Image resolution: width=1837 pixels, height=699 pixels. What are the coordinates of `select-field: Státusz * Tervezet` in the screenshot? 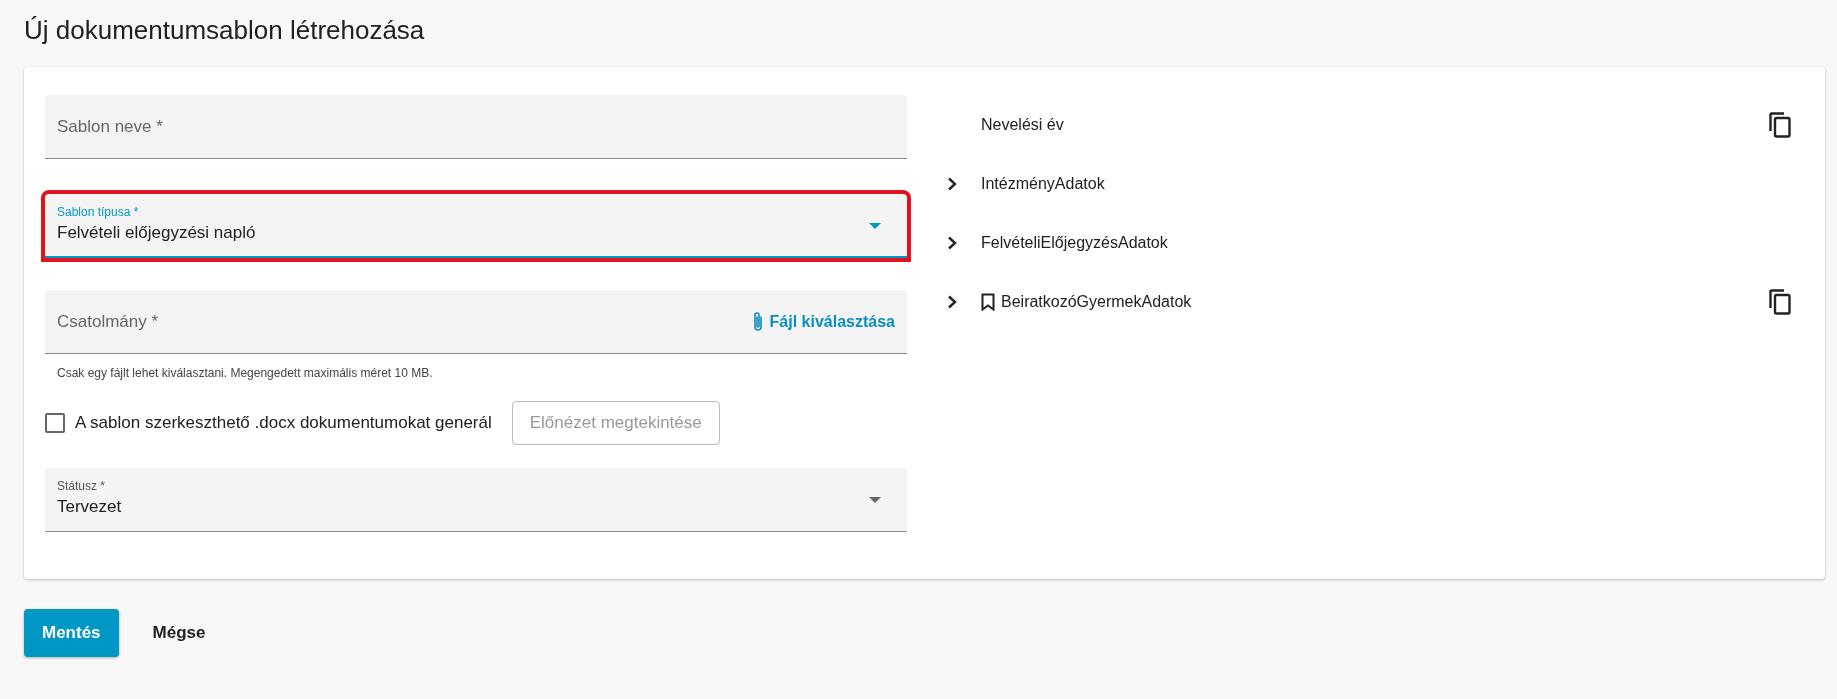 It's located at (476, 499).